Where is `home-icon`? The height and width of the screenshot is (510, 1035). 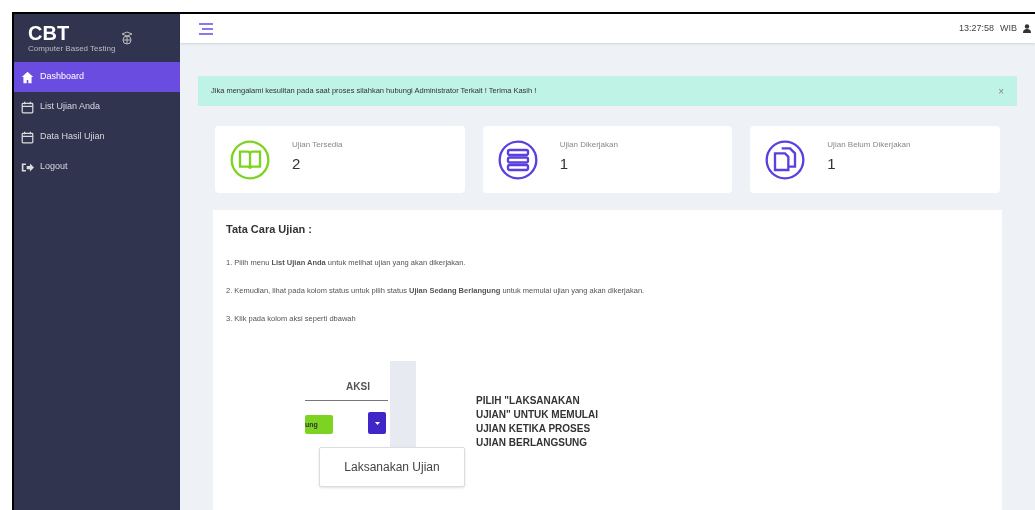
home-icon is located at coordinates (27, 77).